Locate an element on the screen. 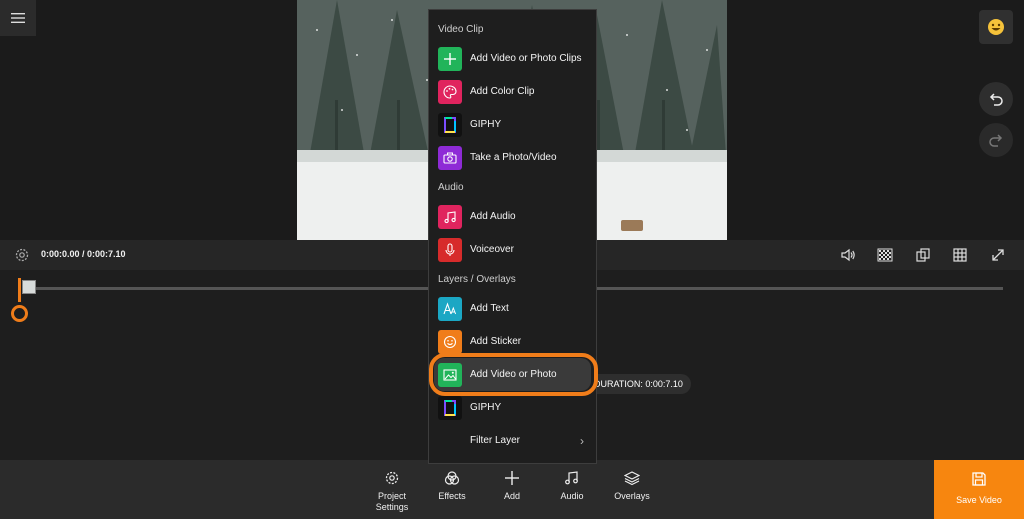 The width and height of the screenshot is (1024, 519). undo-icon is located at coordinates (996, 99).